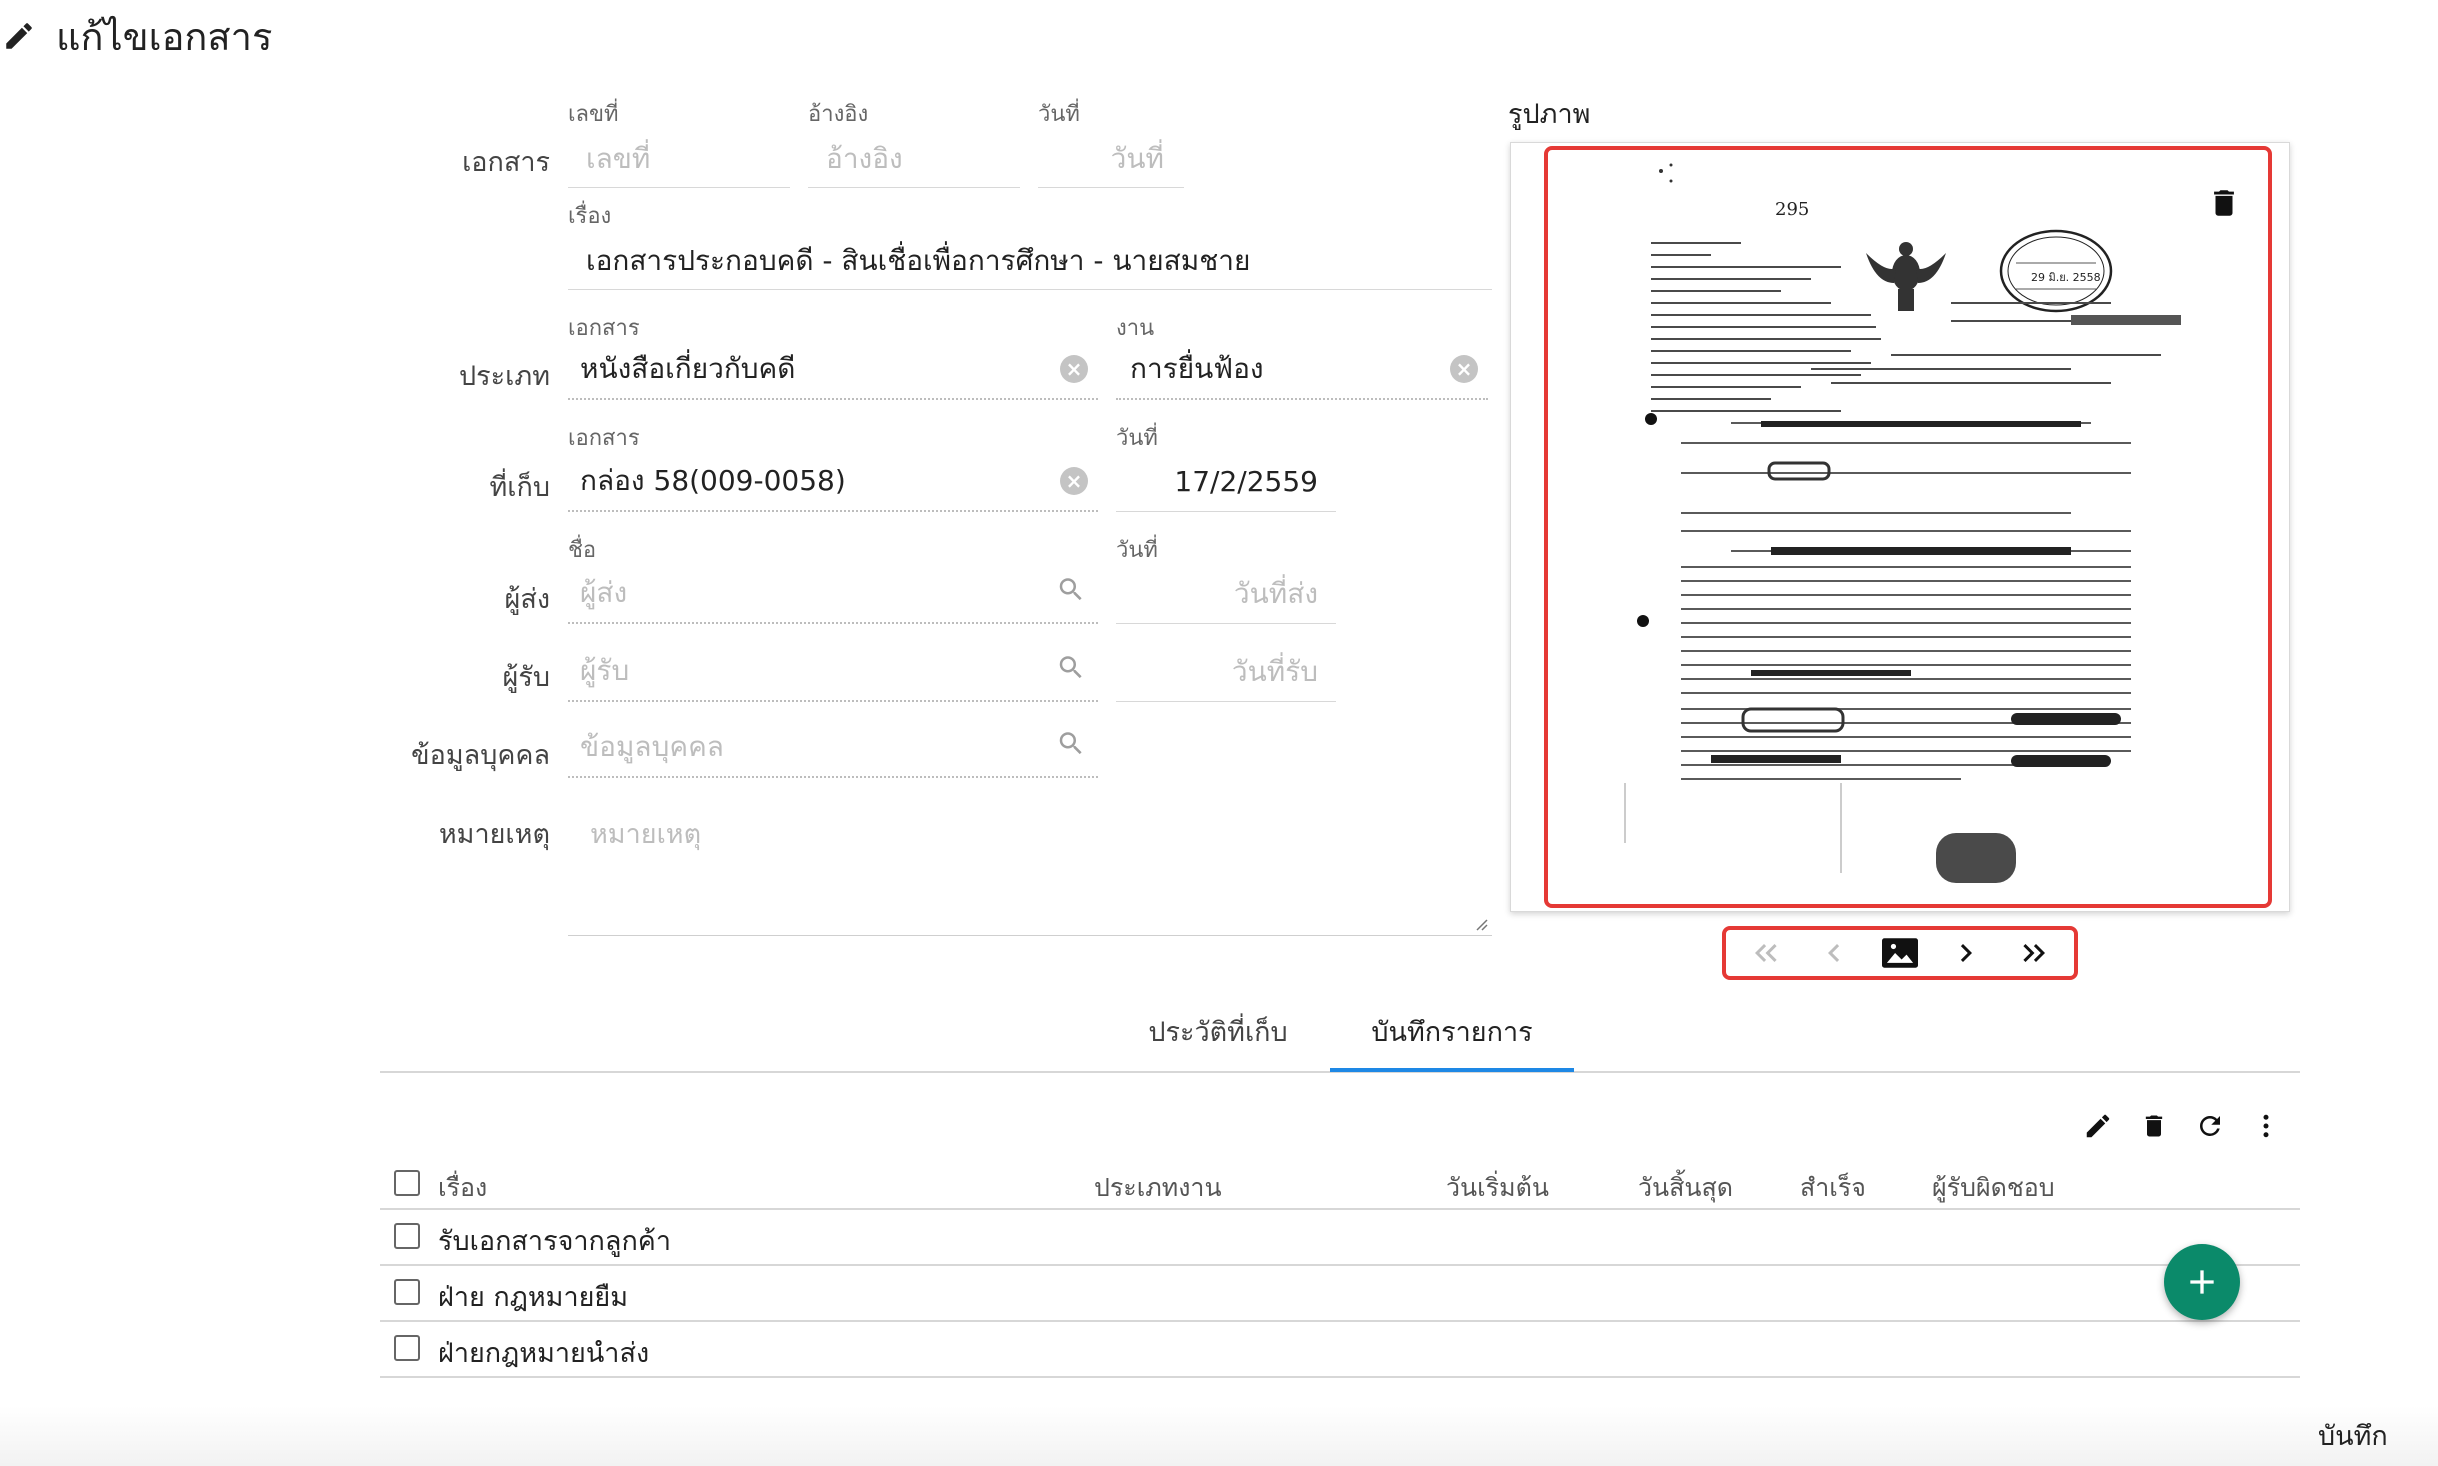 This screenshot has height=1466, width=2438. I want to click on more-vert-icon, so click(2266, 1126).